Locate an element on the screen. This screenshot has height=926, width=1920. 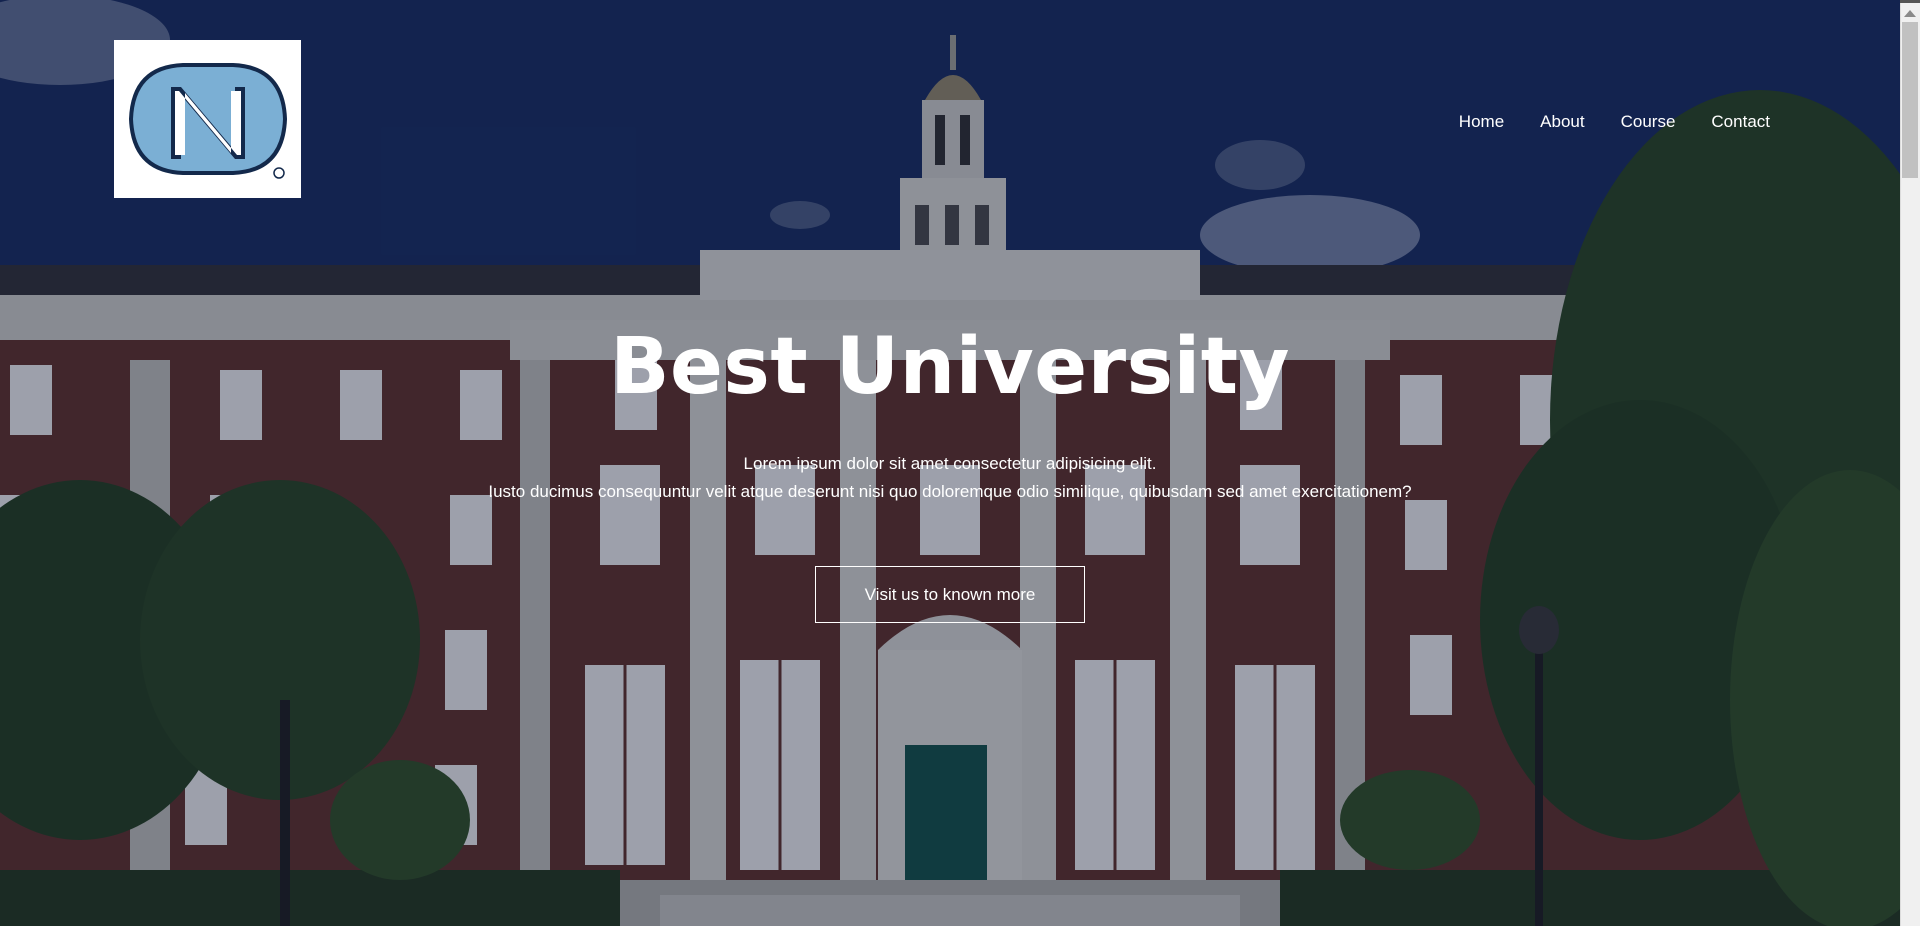
scrollbar-thumb is located at coordinates (1910, 100).